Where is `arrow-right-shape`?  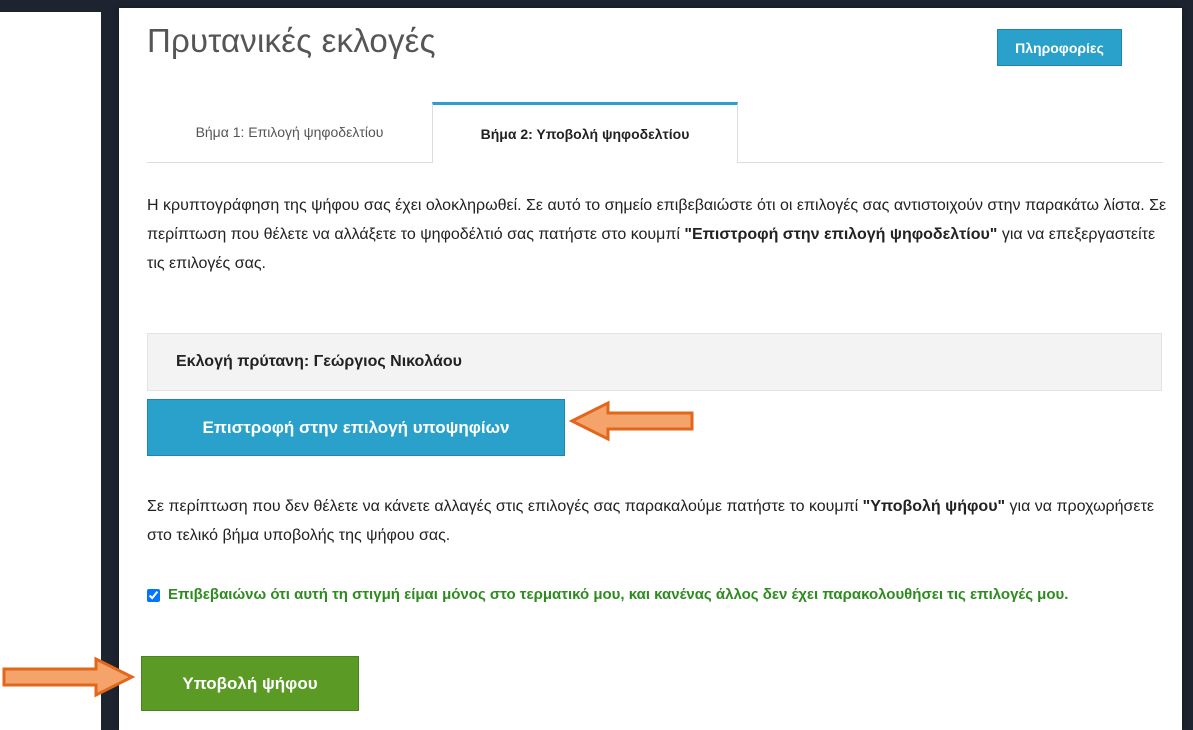
arrow-right-shape is located at coordinates (69, 677).